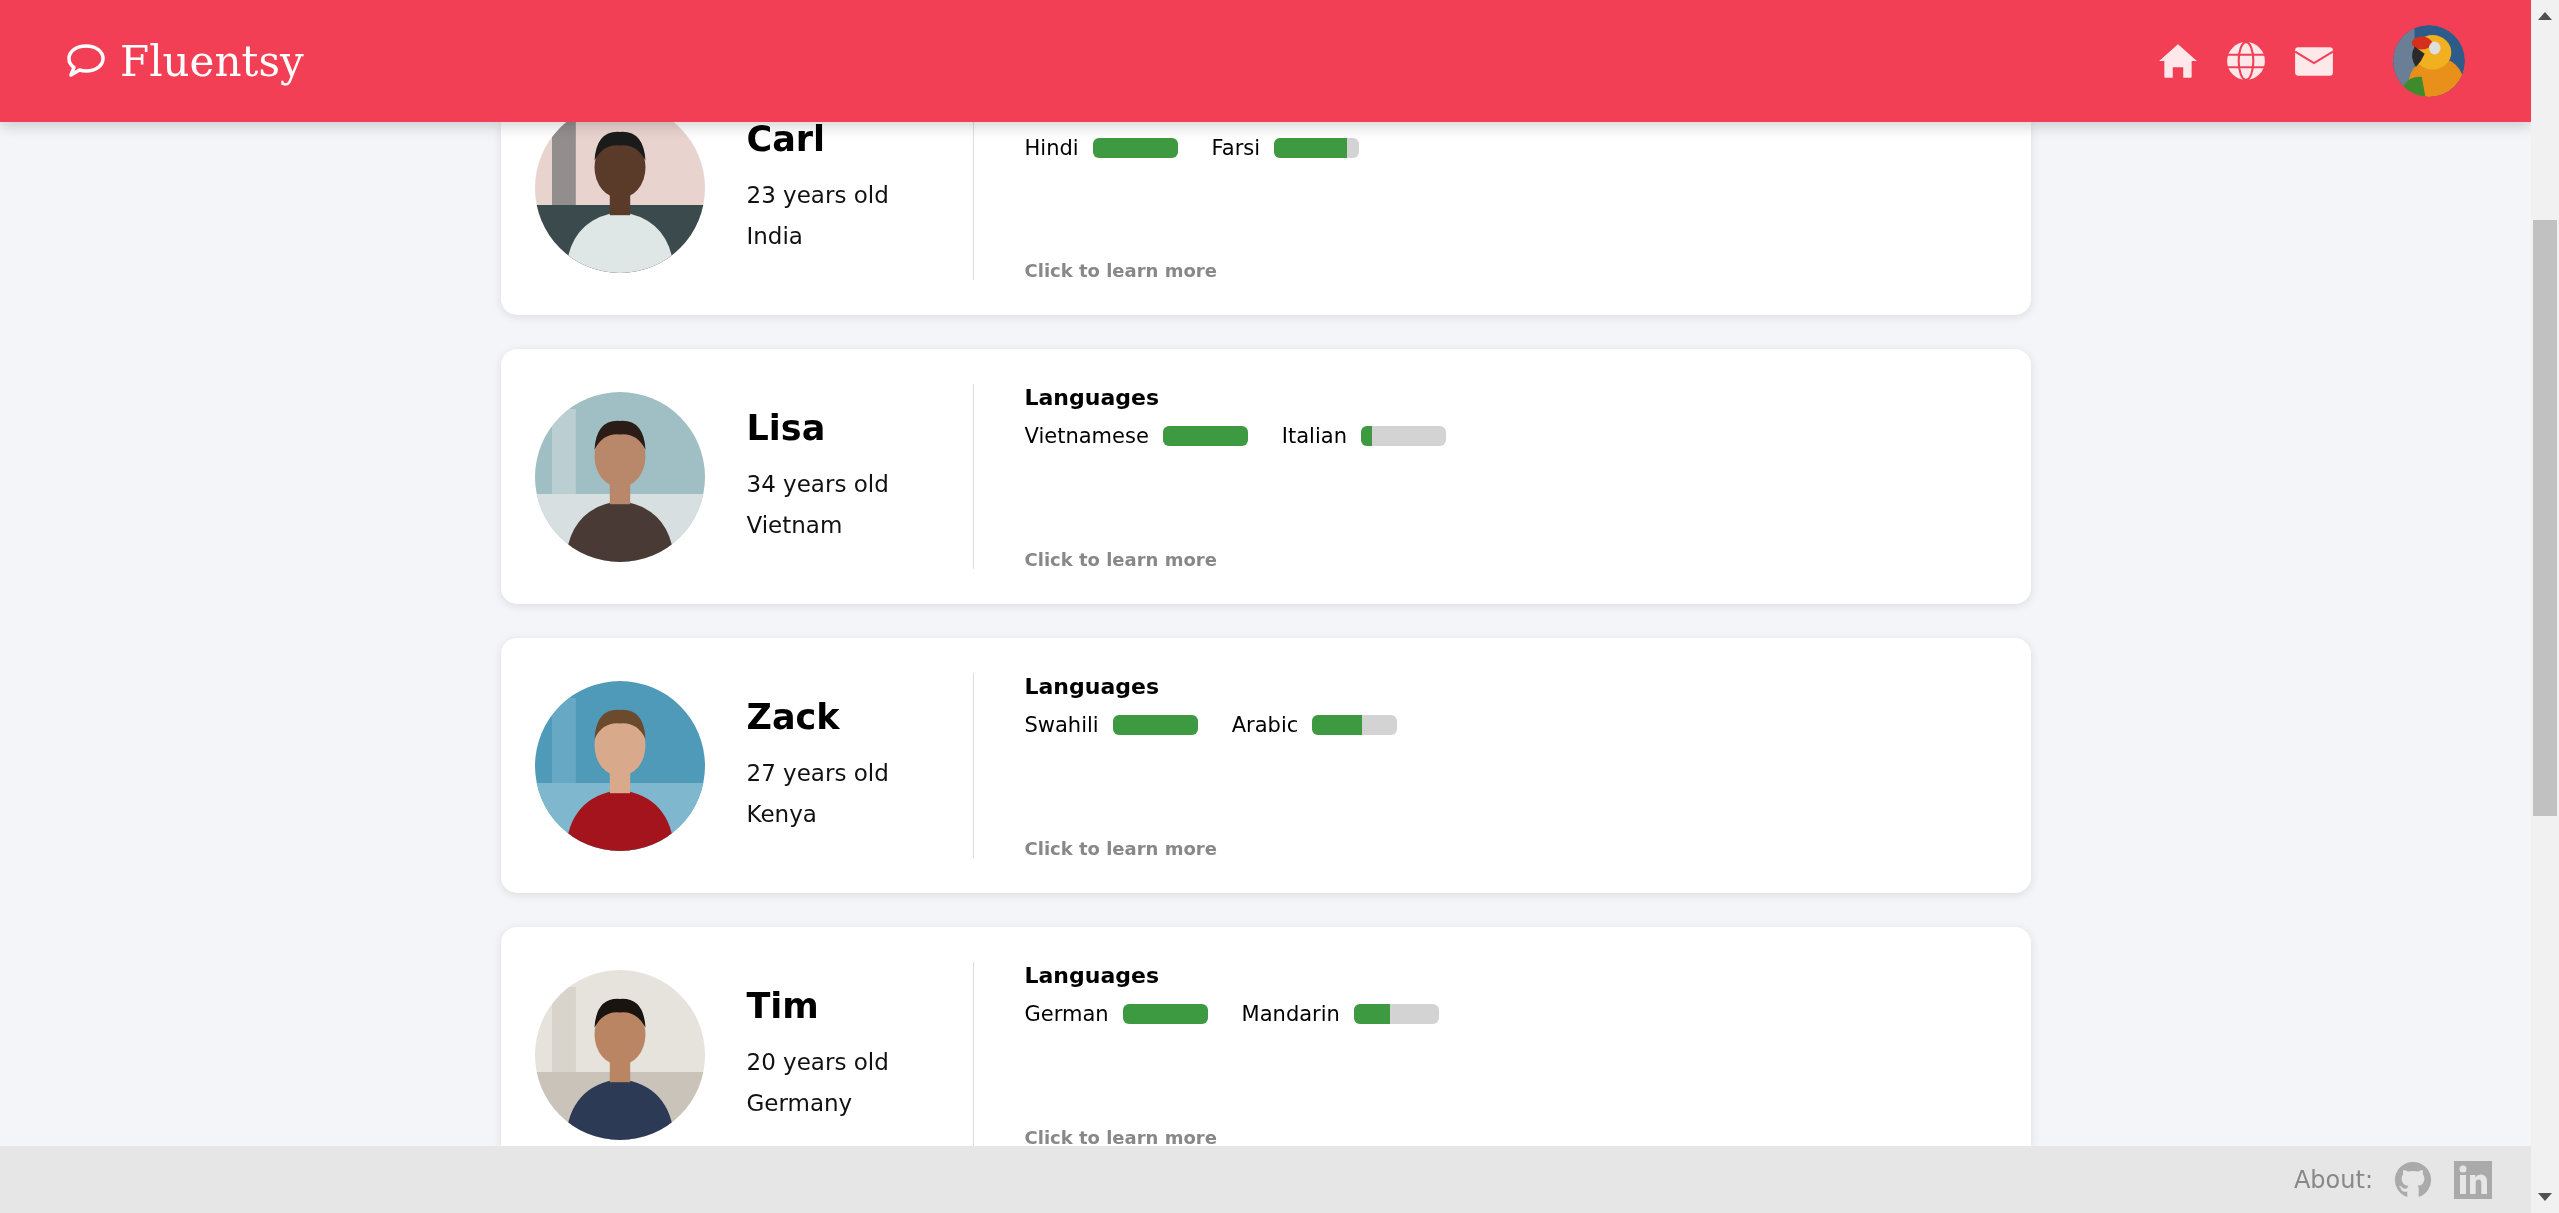  Describe the element at coordinates (2246, 61) in the screenshot. I see `globe-icon` at that location.